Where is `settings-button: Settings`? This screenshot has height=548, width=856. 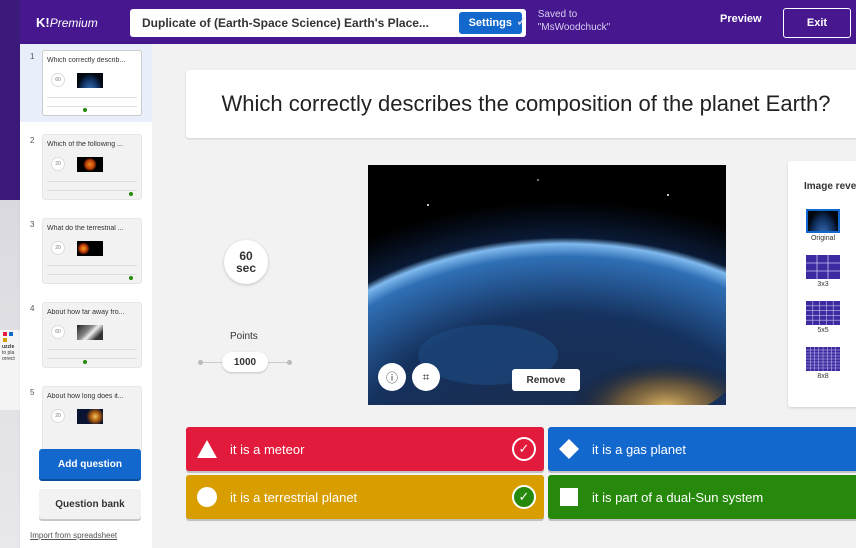
settings-button: Settings is located at coordinates (490, 23).